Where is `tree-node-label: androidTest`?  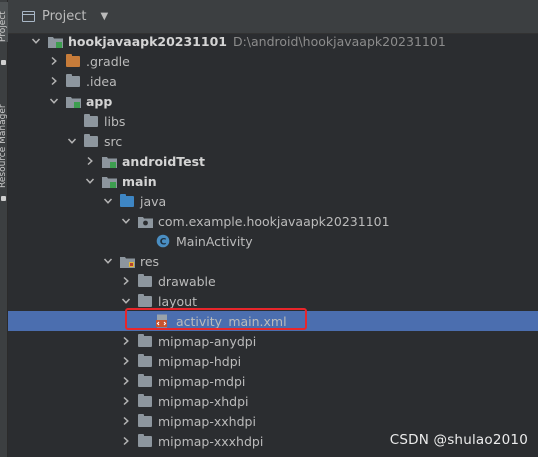 tree-node-label: androidTest is located at coordinates (164, 161).